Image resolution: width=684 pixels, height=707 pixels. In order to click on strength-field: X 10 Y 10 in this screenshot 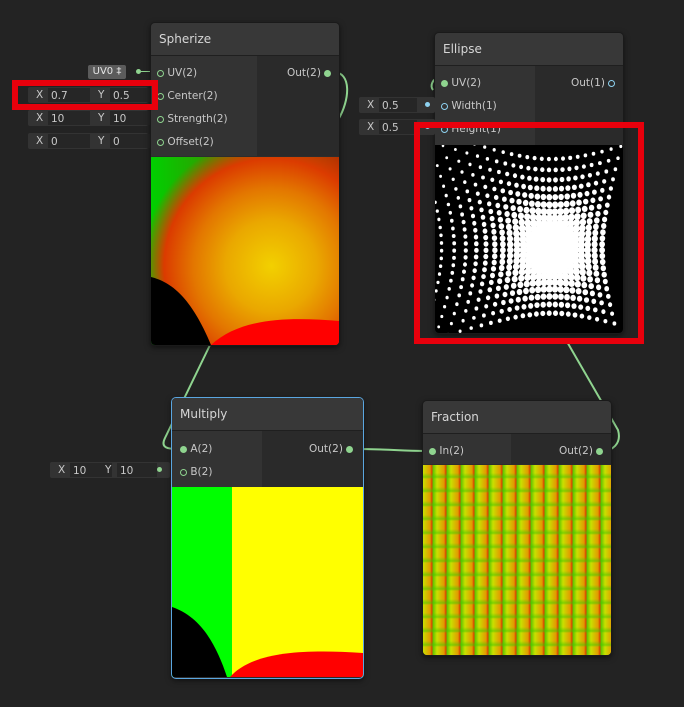, I will do `click(97, 118)`.